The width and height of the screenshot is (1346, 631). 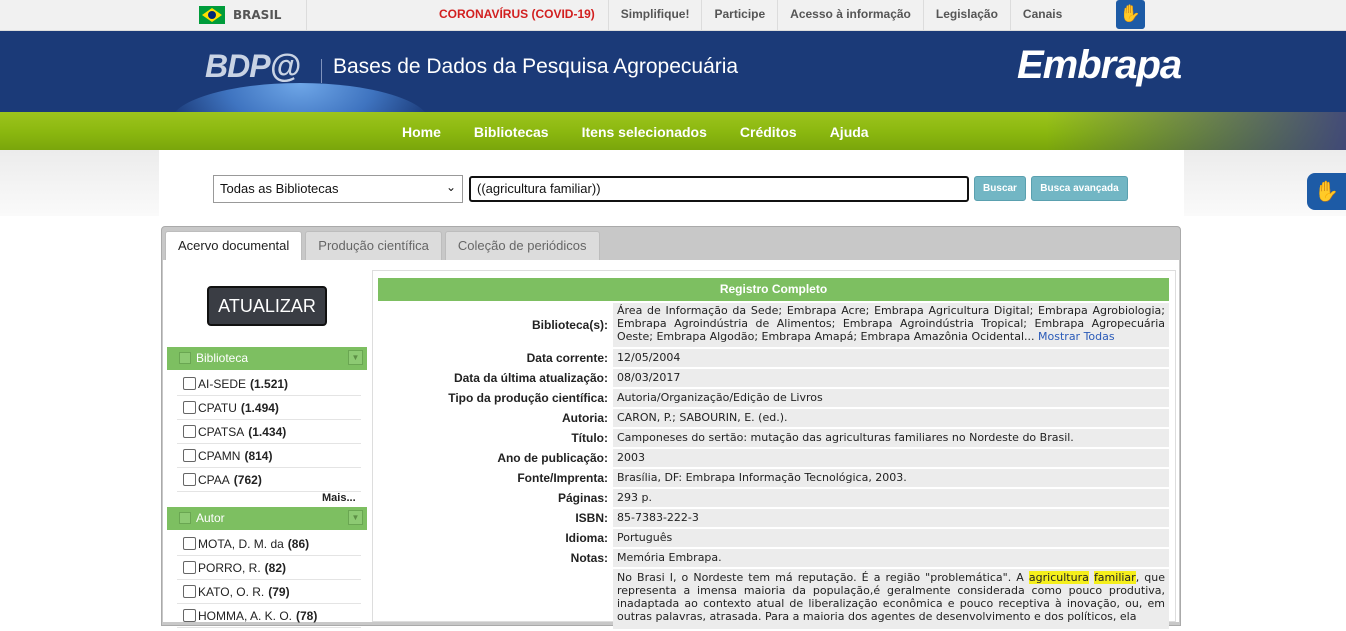 What do you see at coordinates (275, 567) in the screenshot?
I see `facet-count: (82)` at bounding box center [275, 567].